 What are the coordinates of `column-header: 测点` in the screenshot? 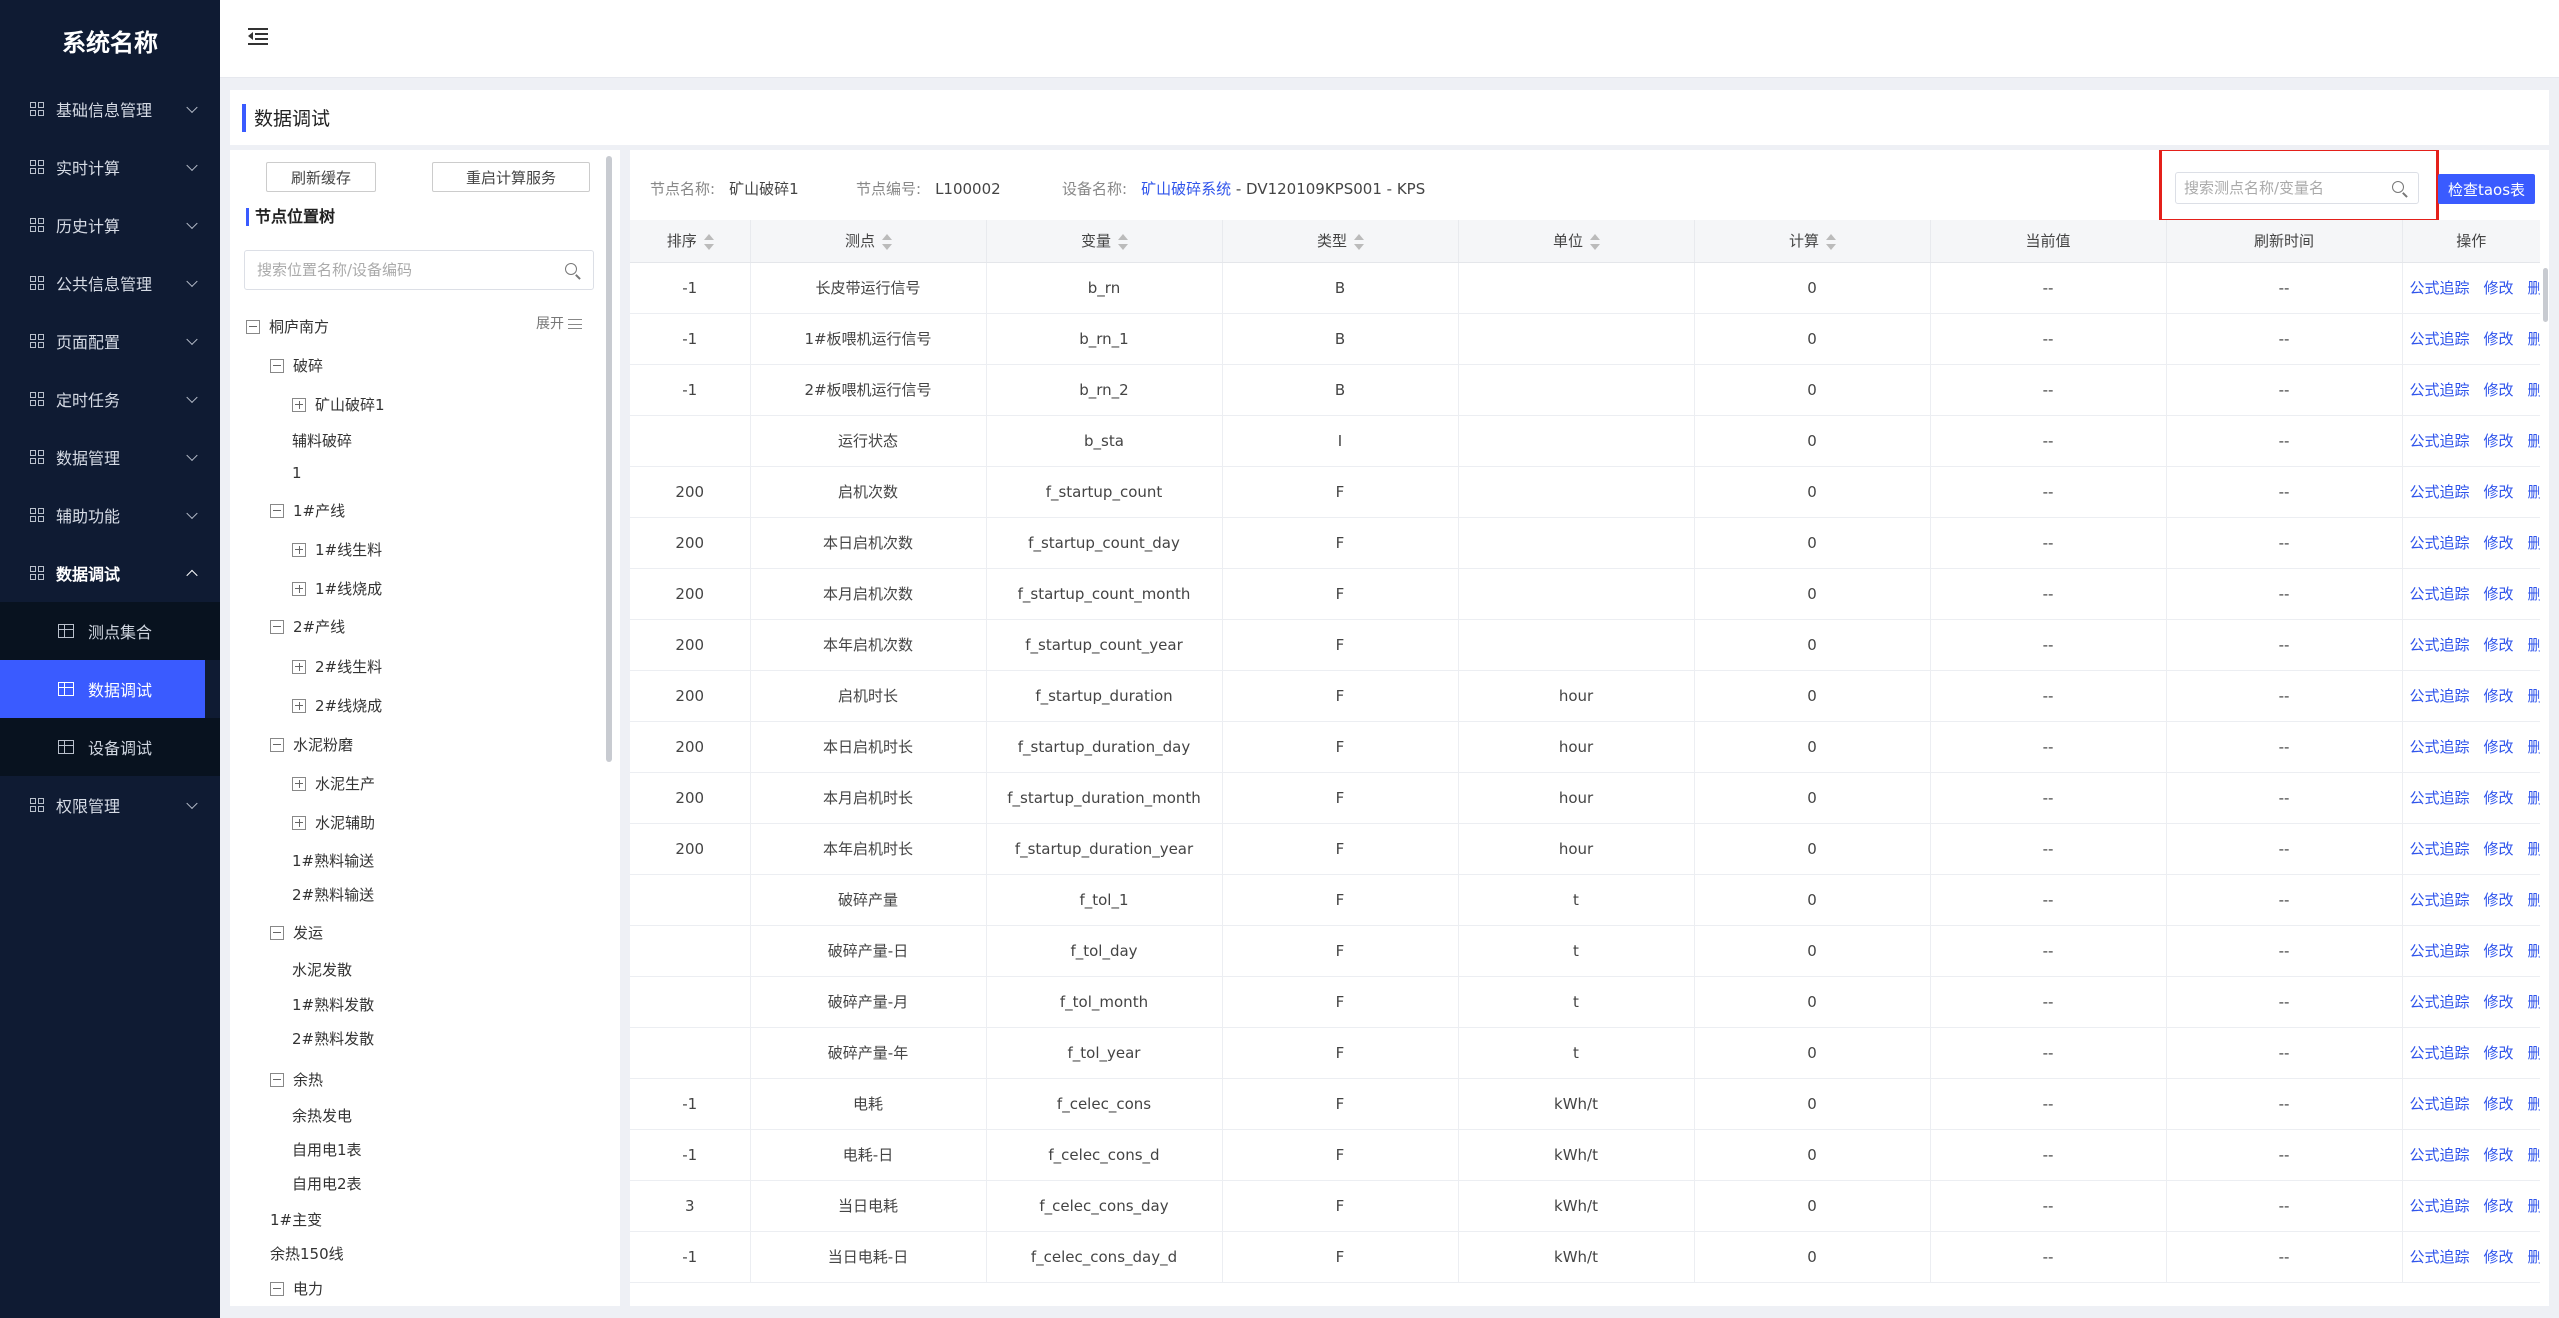 It's located at (868, 241).